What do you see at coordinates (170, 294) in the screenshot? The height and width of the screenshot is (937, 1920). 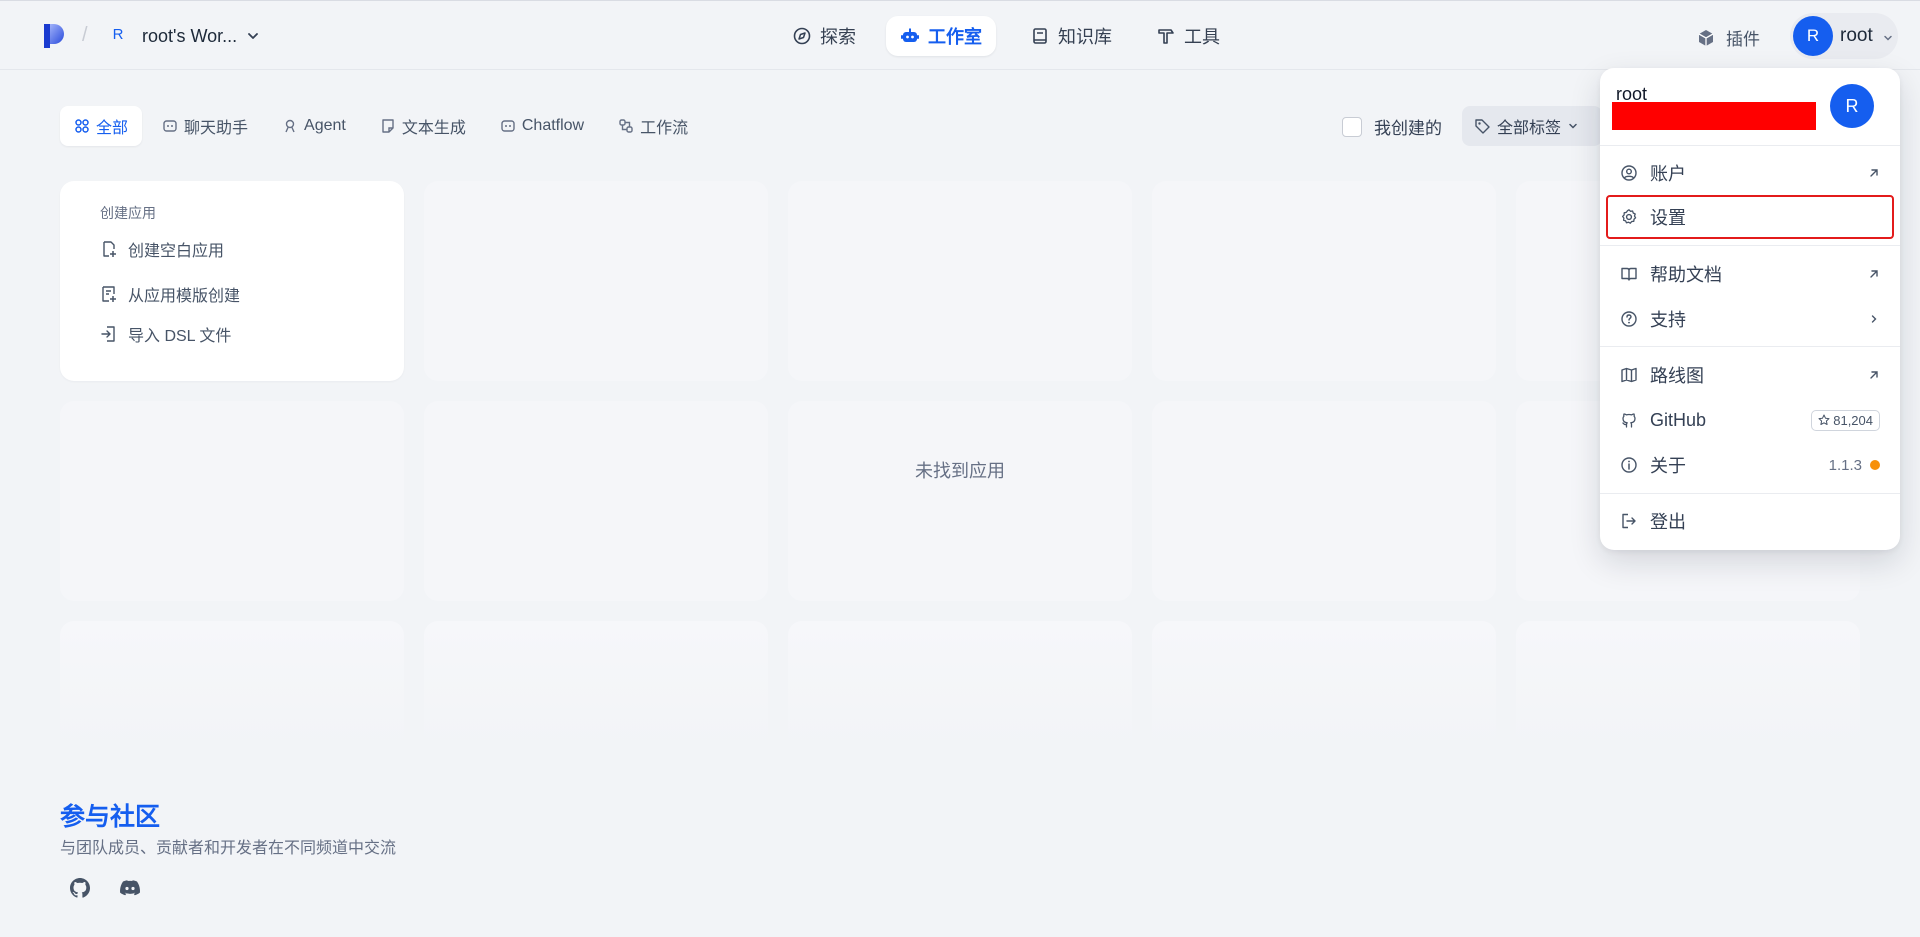 I see `create-from-template-button: 从应用模版创建` at bounding box center [170, 294].